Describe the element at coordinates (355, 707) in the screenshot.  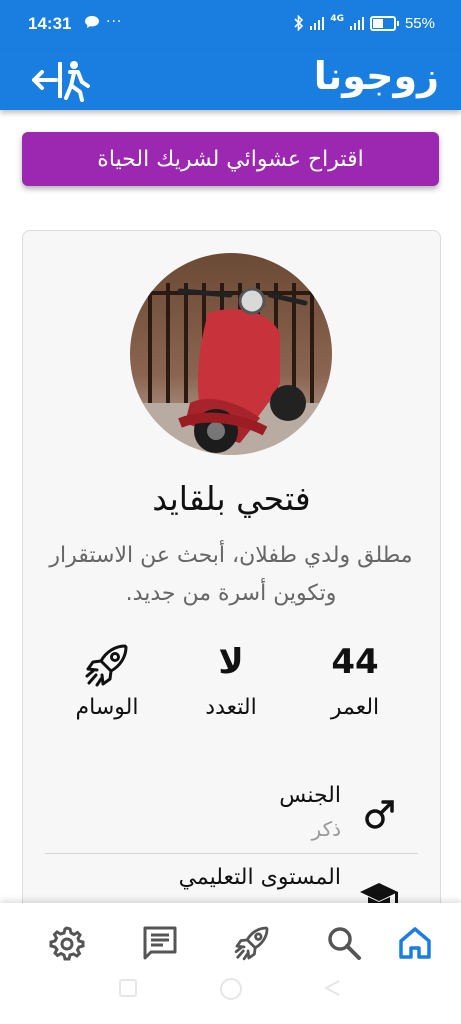
I see `stat-age-label: العمر` at that location.